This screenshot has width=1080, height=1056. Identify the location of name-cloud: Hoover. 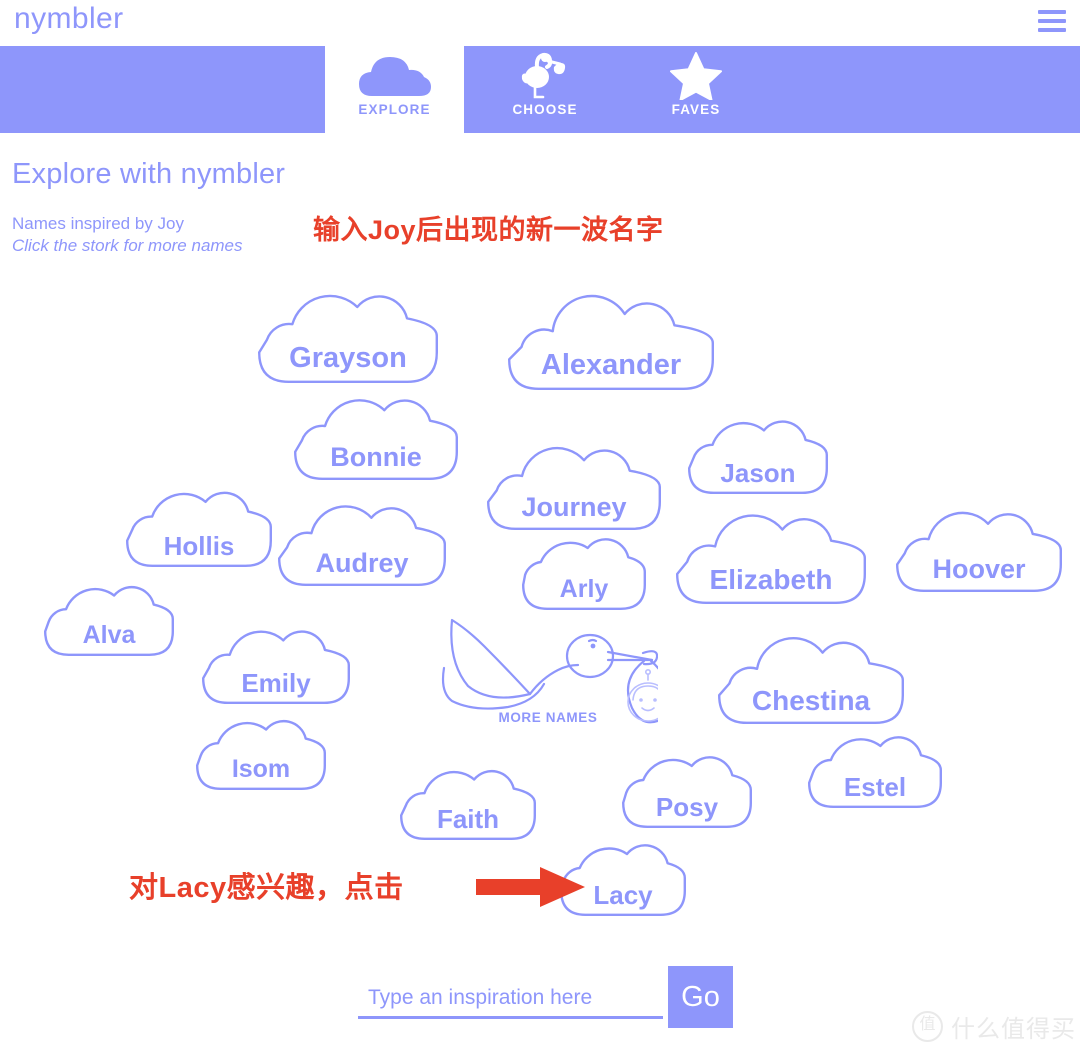
(979, 548).